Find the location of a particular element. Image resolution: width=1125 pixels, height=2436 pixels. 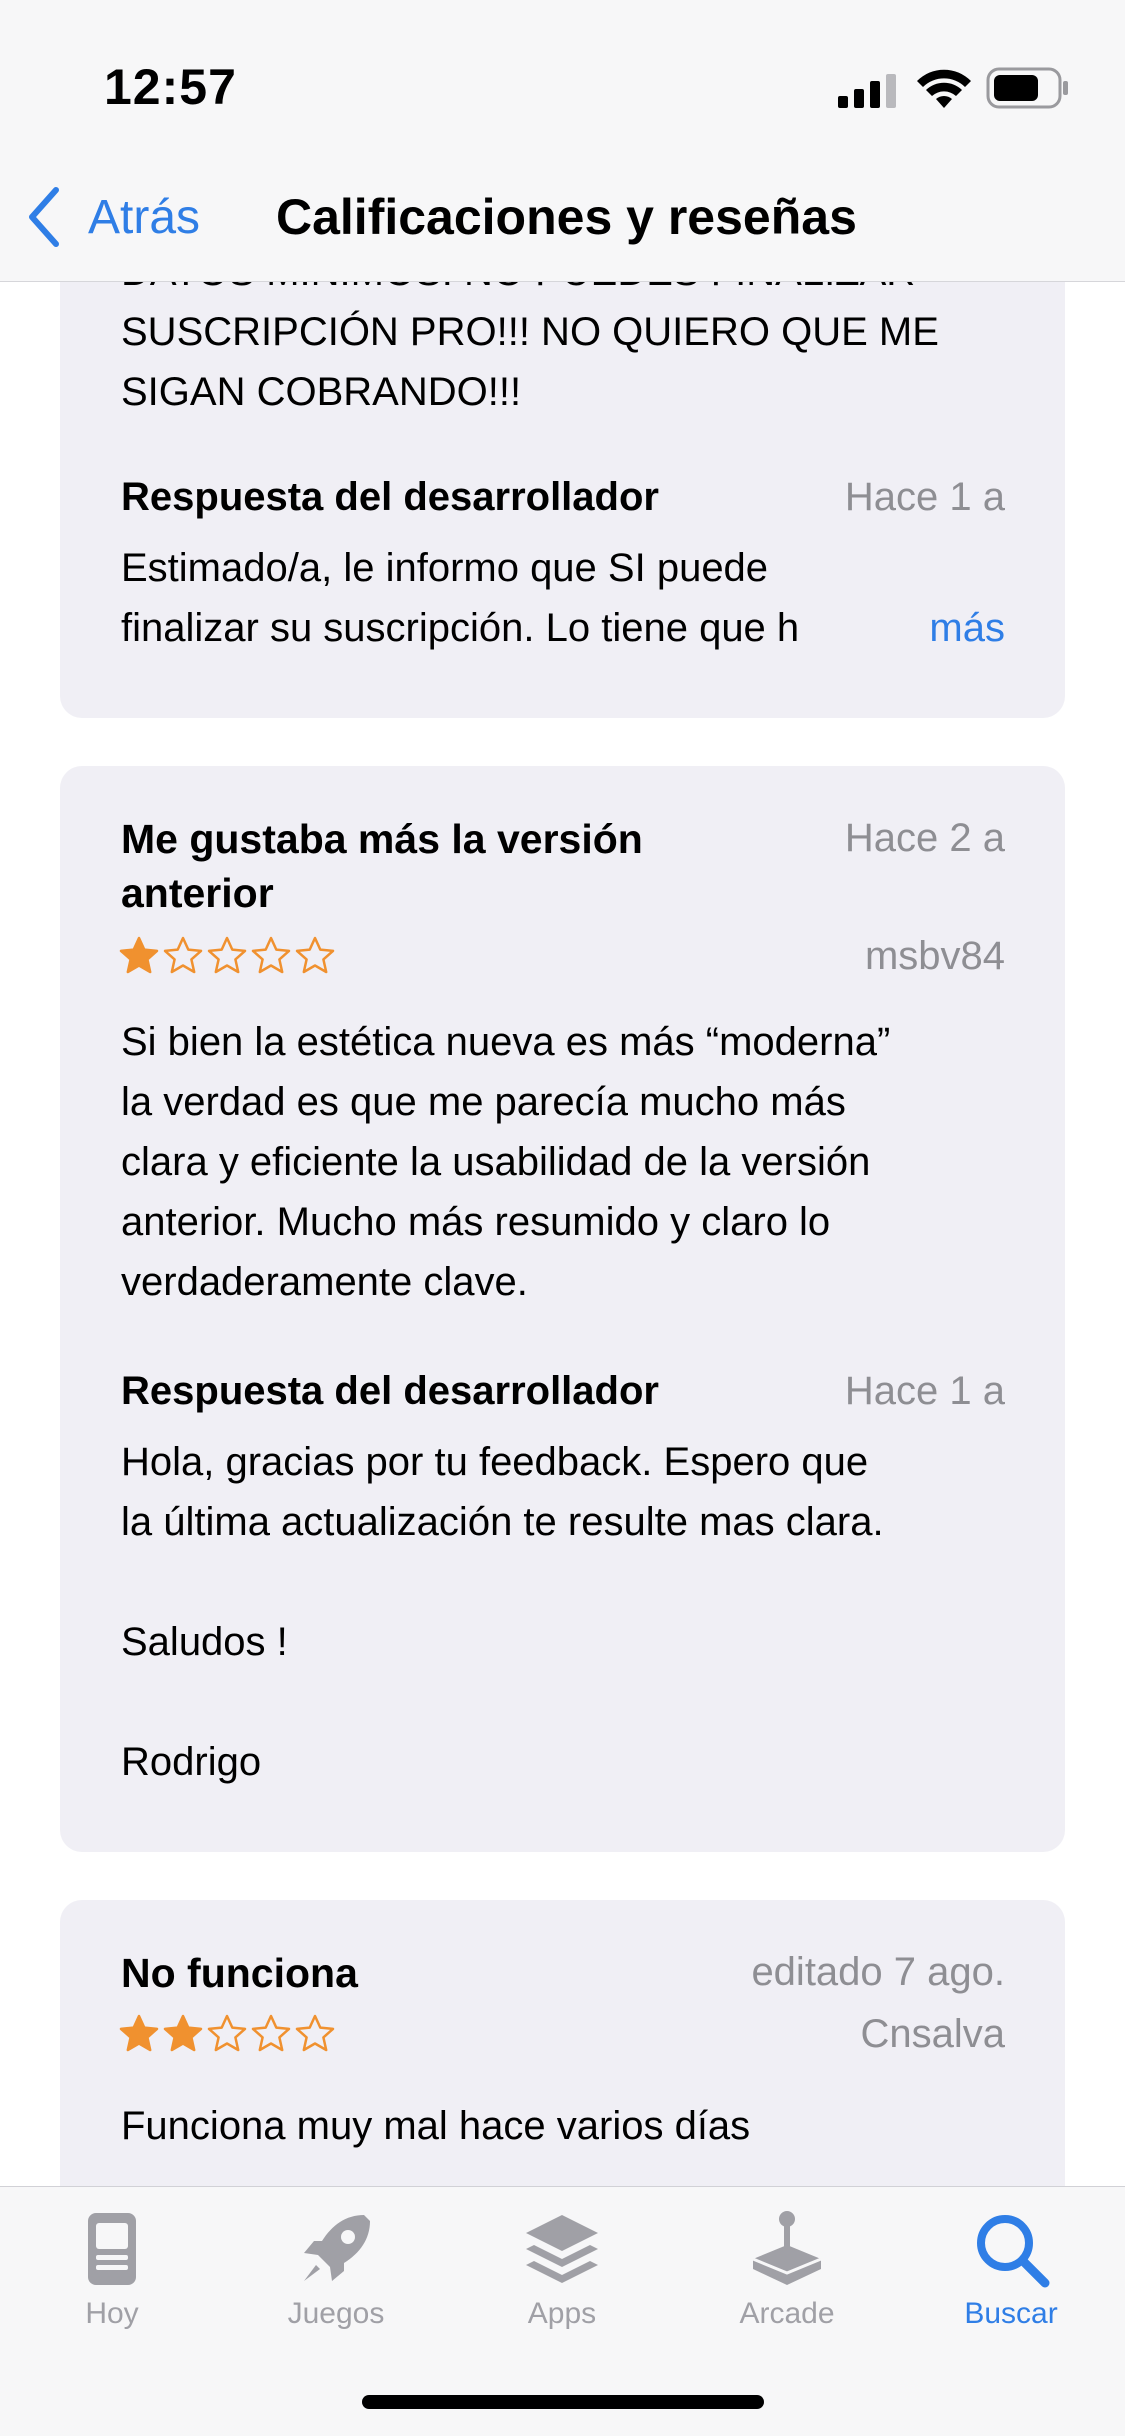

today-icon is located at coordinates (112, 2249).